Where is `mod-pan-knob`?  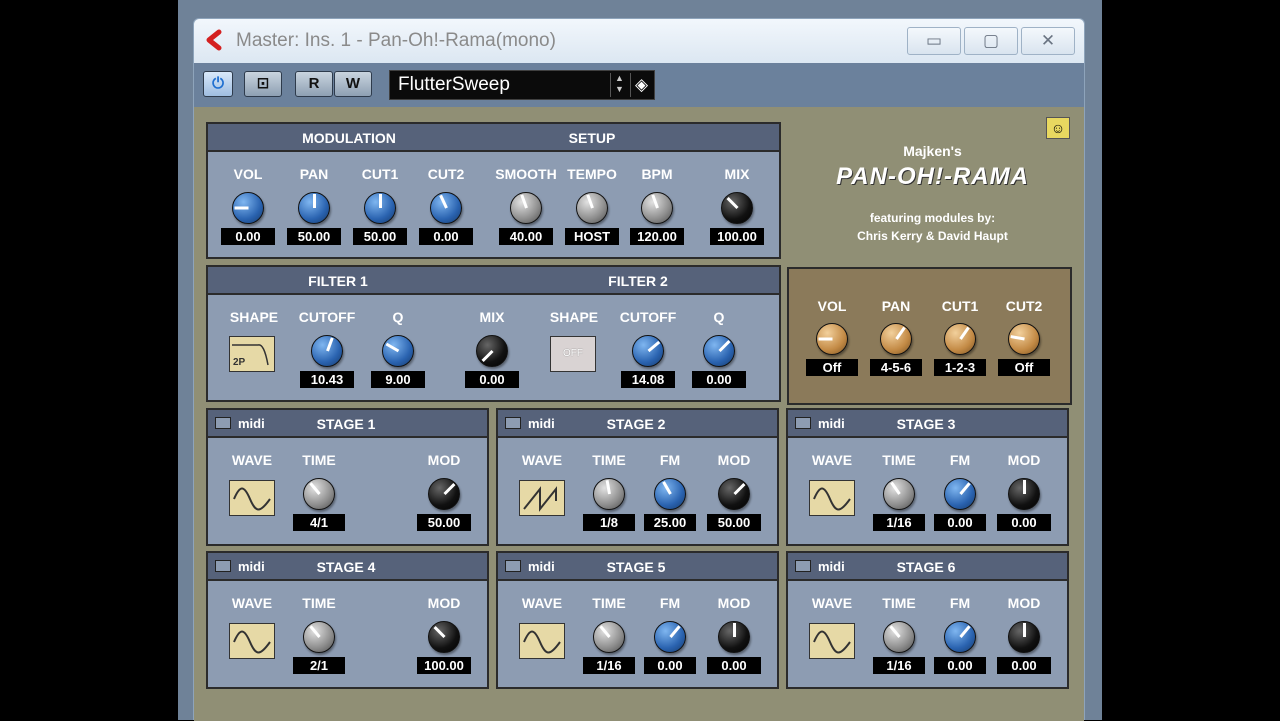 mod-pan-knob is located at coordinates (314, 208).